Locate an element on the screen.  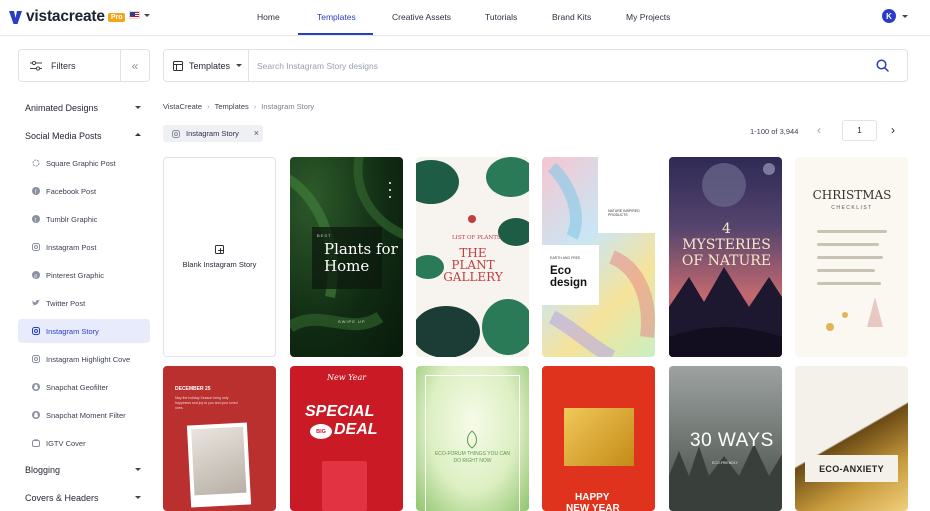
card-title: DECEMBER 25 is located at coordinates (193, 389).